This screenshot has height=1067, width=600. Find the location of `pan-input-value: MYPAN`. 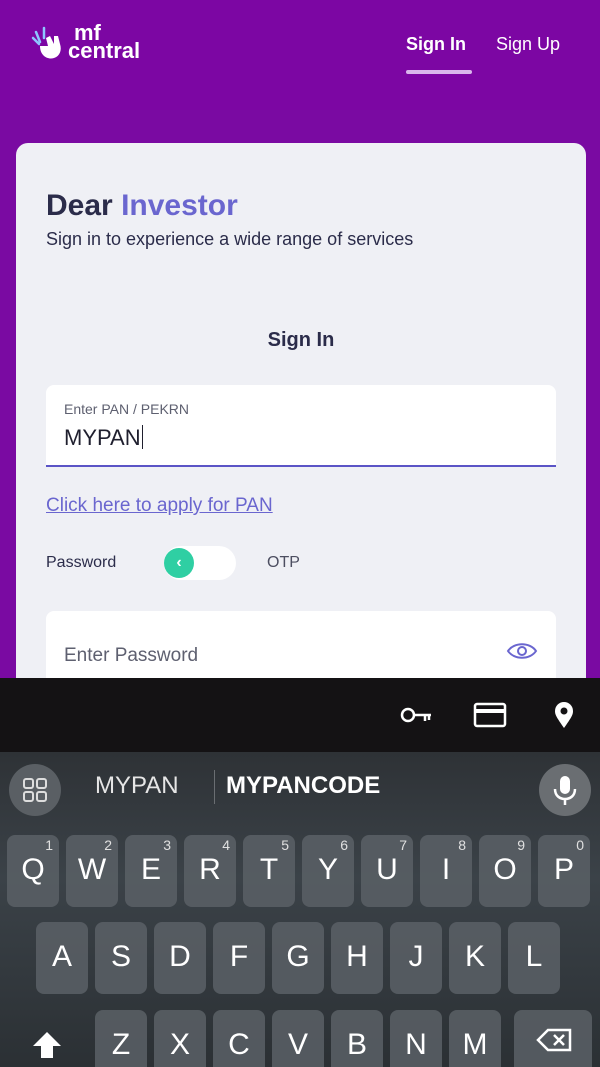

pan-input-value: MYPAN is located at coordinates (103, 438).